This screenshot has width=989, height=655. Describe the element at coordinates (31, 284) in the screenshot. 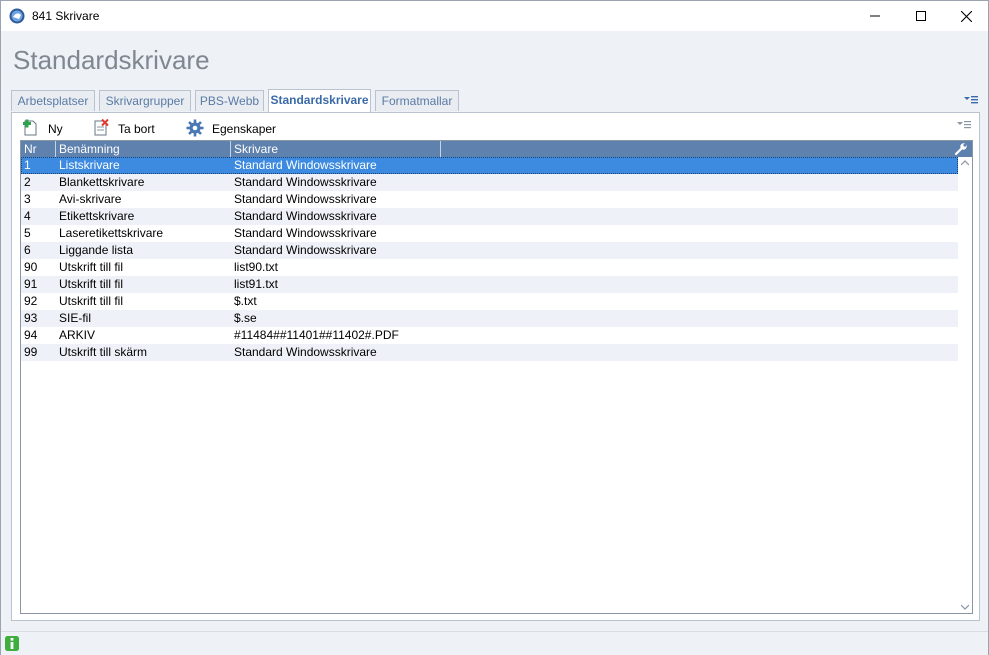

I see `cell-nr: 91` at that location.